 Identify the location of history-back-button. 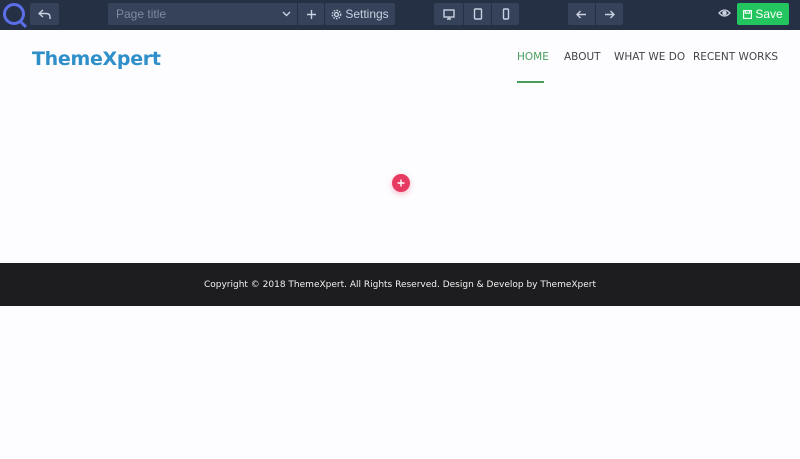
(581, 14).